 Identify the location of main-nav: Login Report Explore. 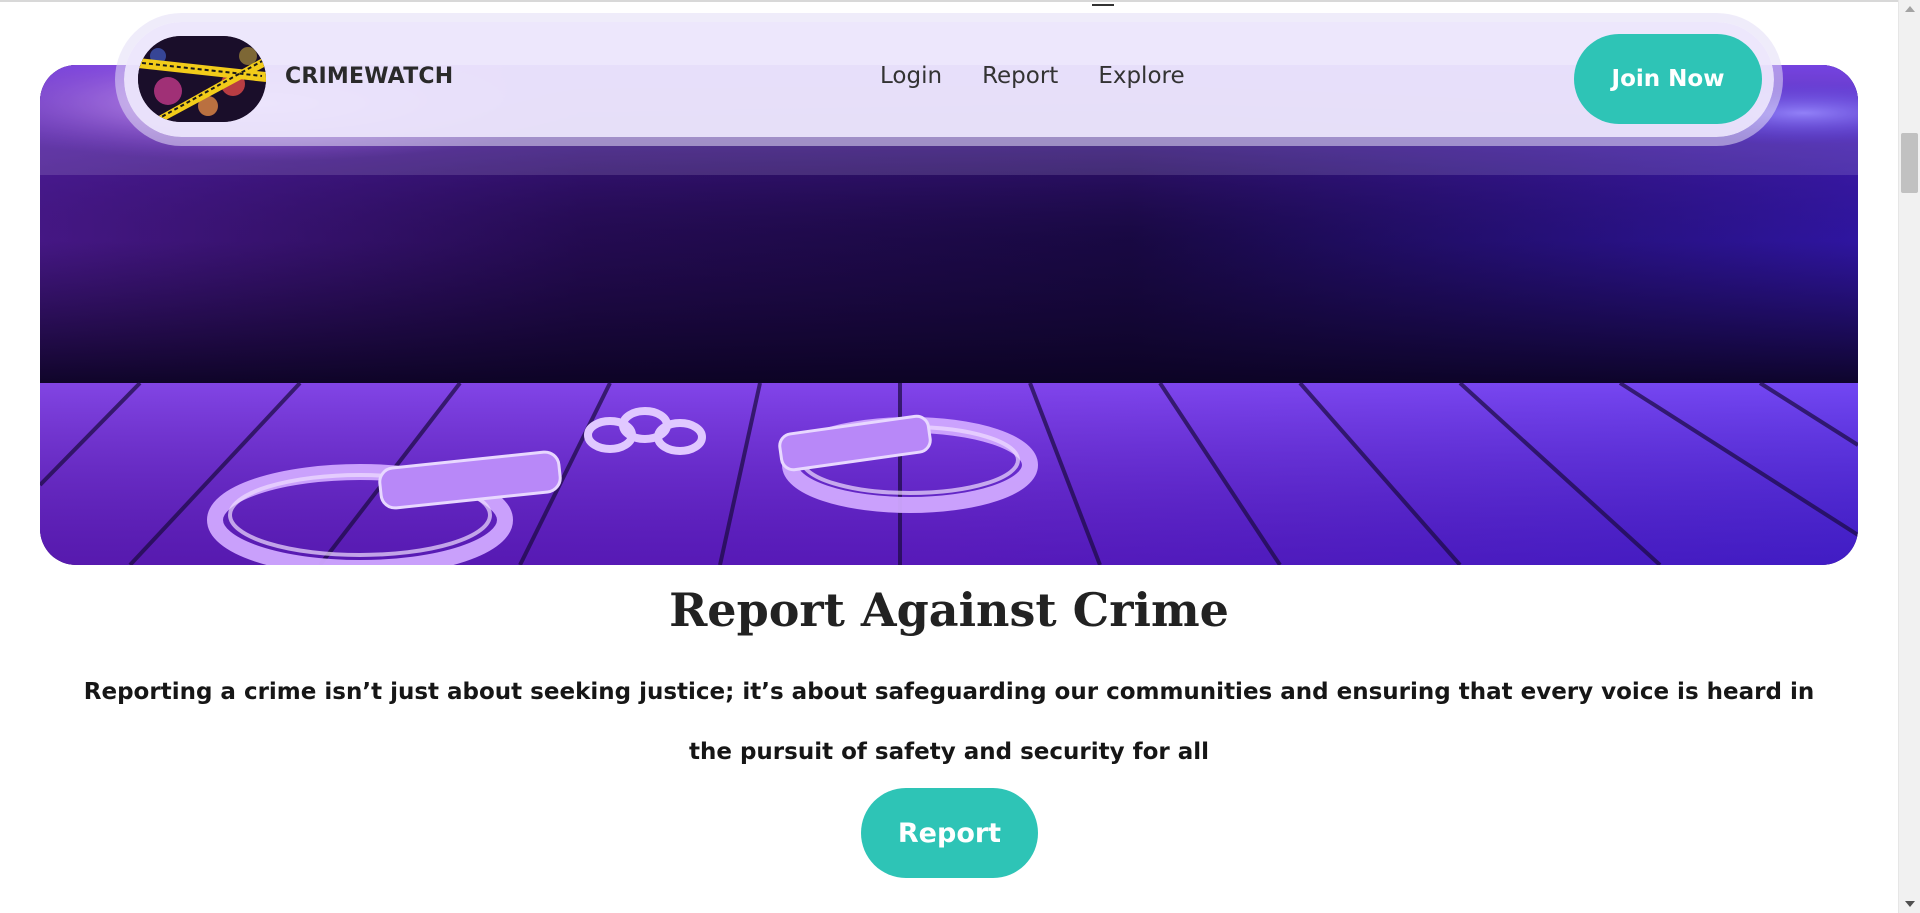
(1032, 76).